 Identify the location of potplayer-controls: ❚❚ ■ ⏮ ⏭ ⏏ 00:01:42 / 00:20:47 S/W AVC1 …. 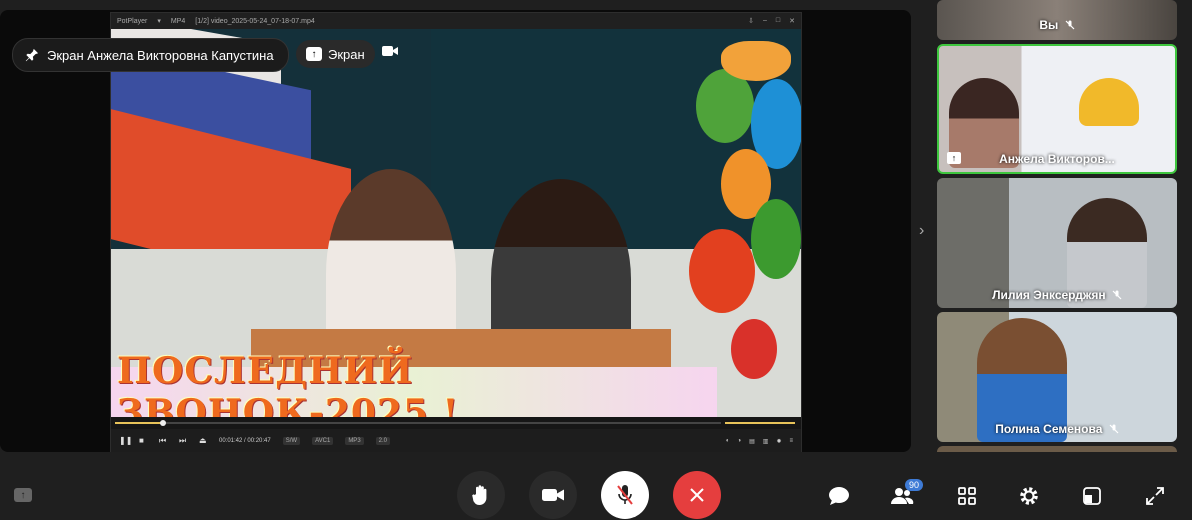
(456, 440).